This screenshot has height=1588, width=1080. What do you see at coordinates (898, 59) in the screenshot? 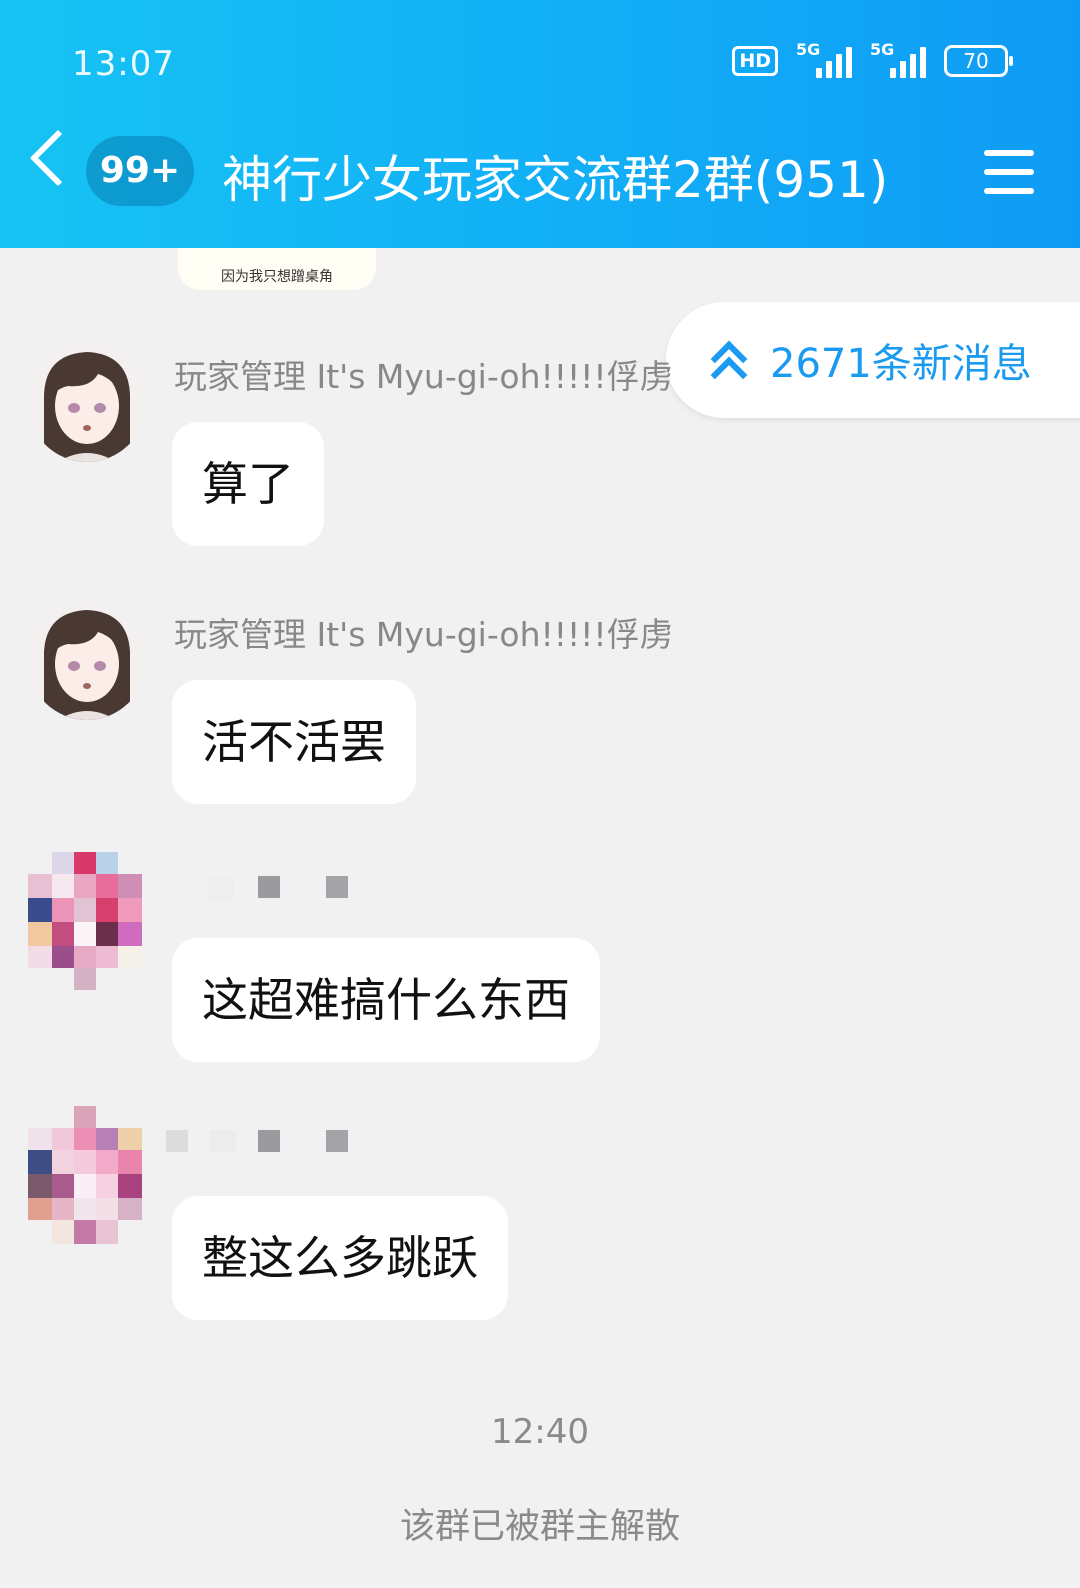
I see `signal-5g-icon-2: 5G` at bounding box center [898, 59].